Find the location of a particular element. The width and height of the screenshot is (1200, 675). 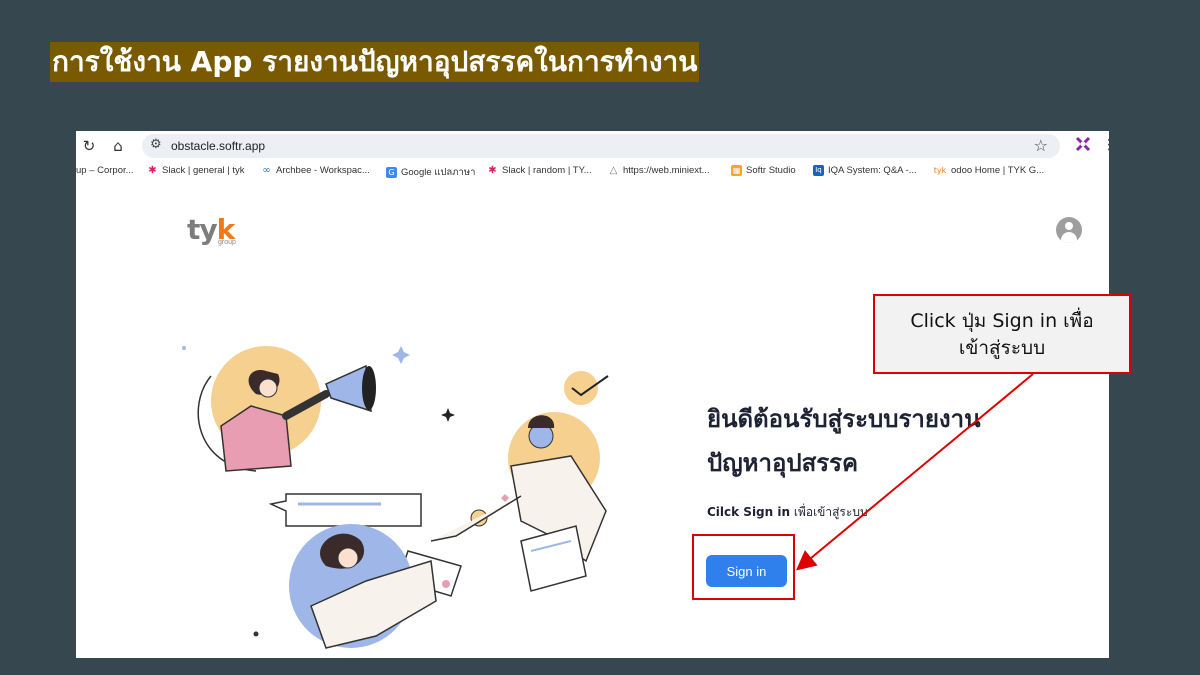

site-settings-icon: ⚙ is located at coordinates (156, 144).